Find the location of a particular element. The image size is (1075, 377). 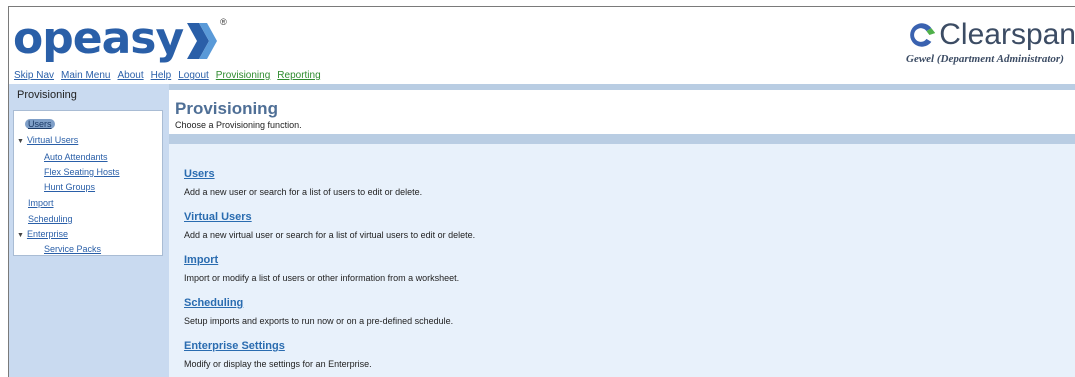

about-link: About is located at coordinates (130, 75).